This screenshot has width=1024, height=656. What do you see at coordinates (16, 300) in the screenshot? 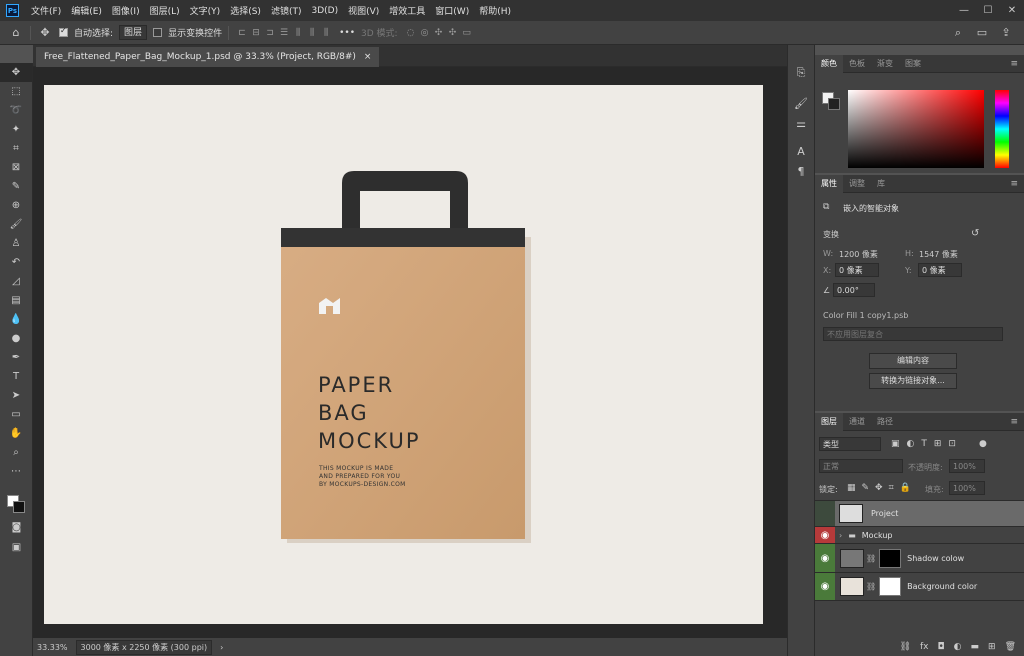
I see `gradient-tool-icon: ▤` at bounding box center [16, 300].